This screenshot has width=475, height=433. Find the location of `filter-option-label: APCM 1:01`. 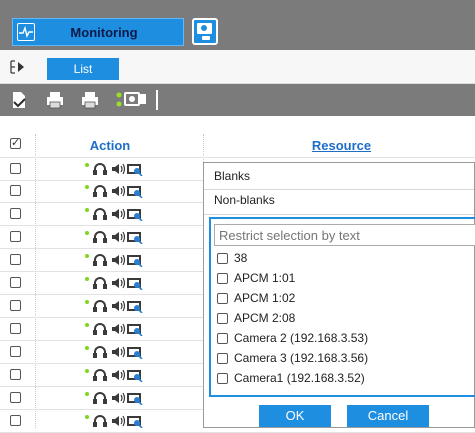

filter-option-label: APCM 1:01 is located at coordinates (265, 278).